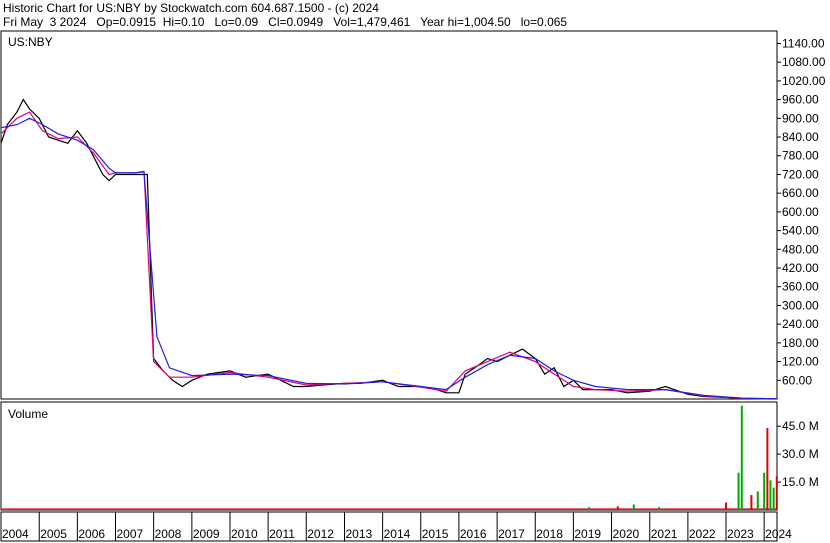  I want to click on year-tick-label: 2006, so click(91, 534).